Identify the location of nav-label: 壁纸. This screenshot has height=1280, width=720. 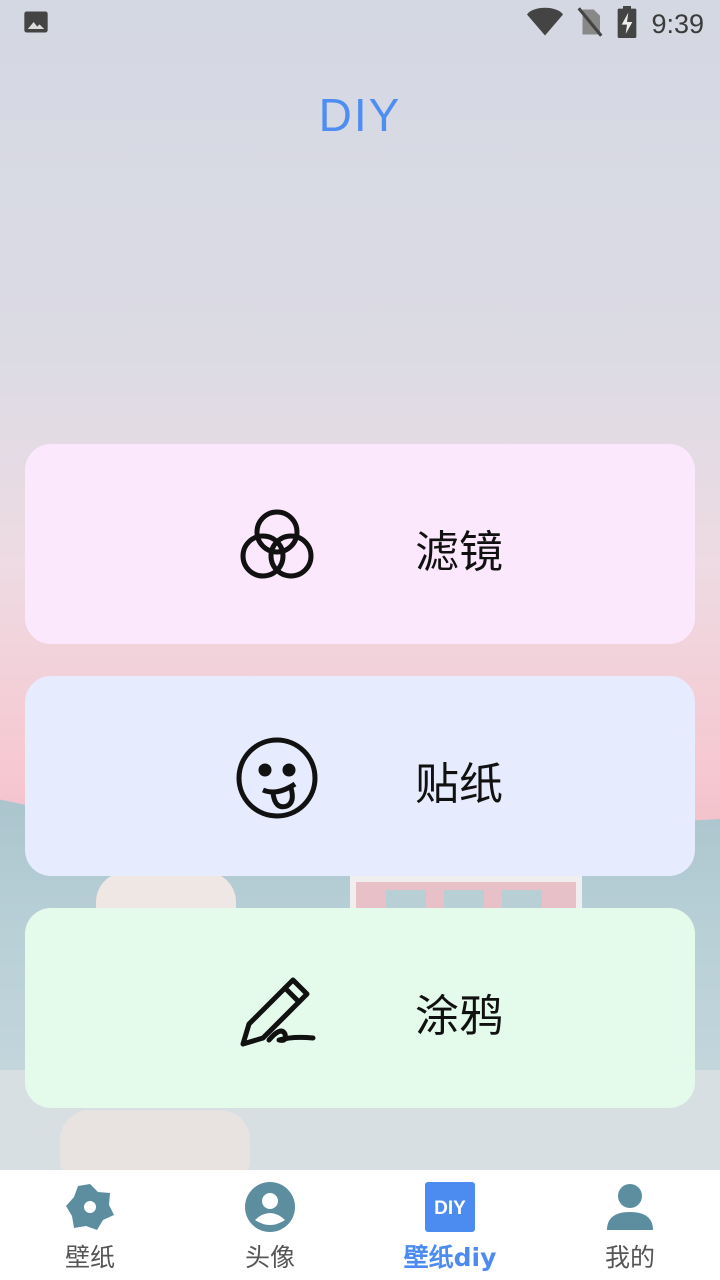
(89, 1257).